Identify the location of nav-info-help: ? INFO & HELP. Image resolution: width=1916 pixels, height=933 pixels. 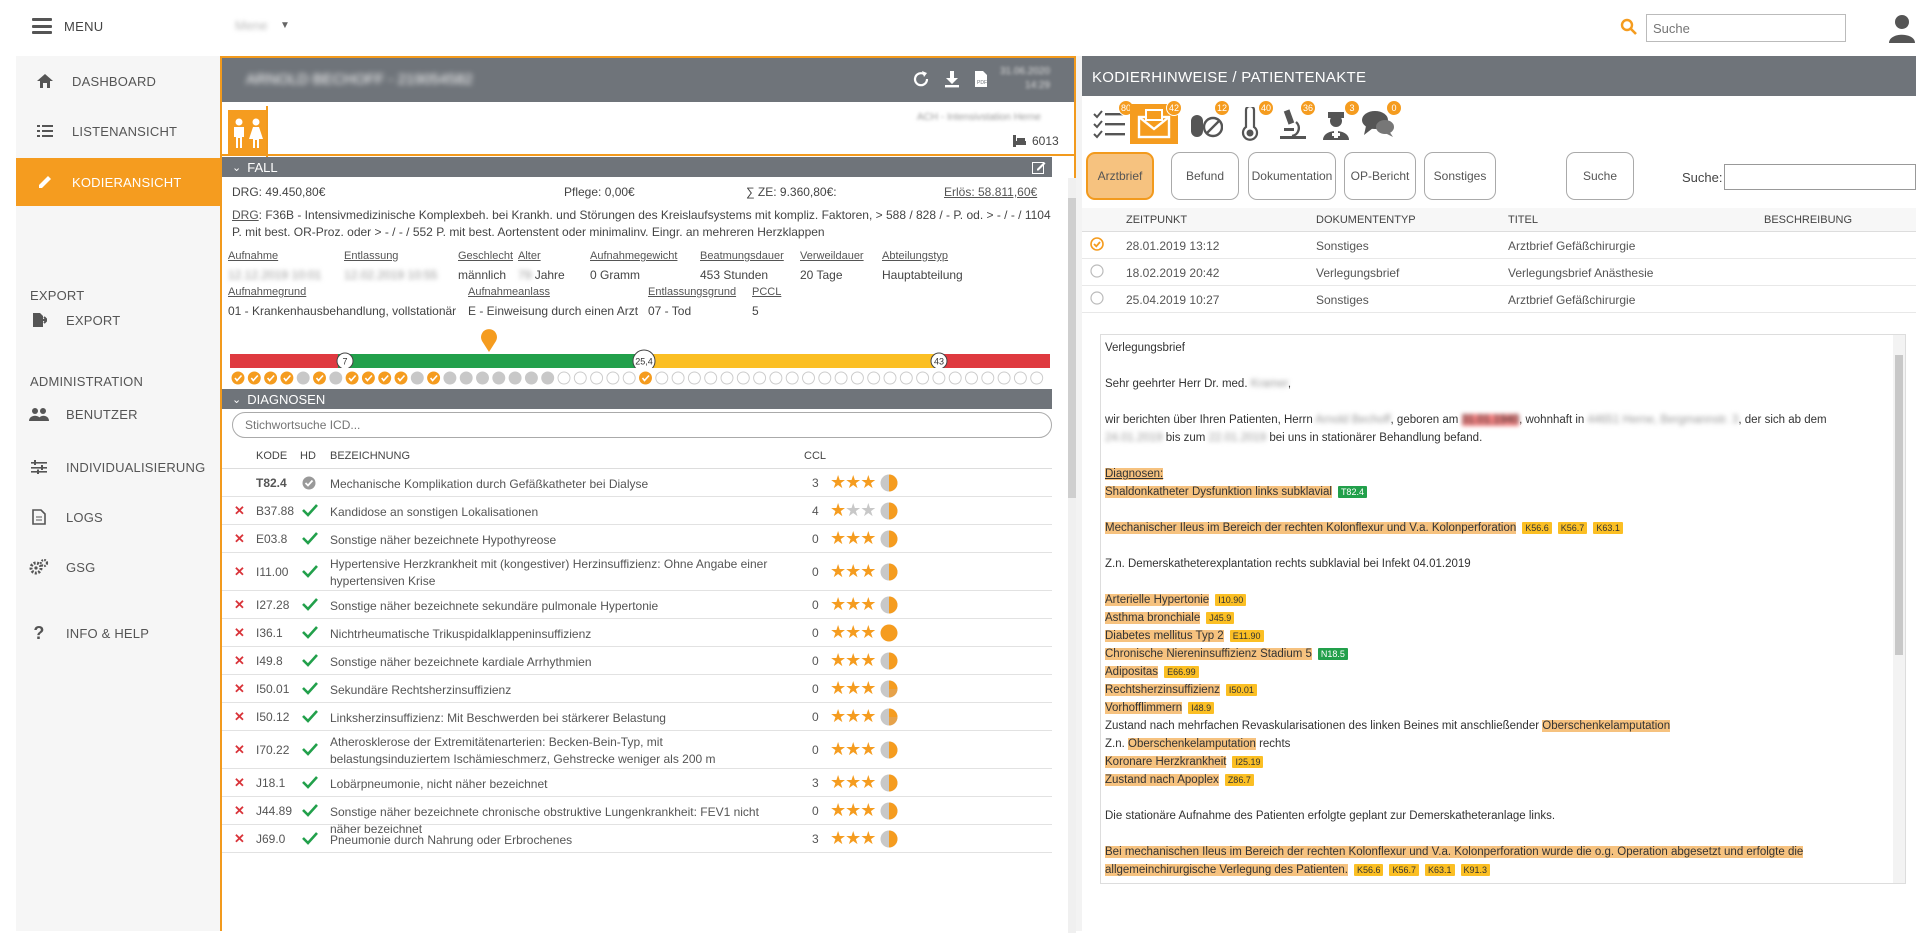
(118, 633).